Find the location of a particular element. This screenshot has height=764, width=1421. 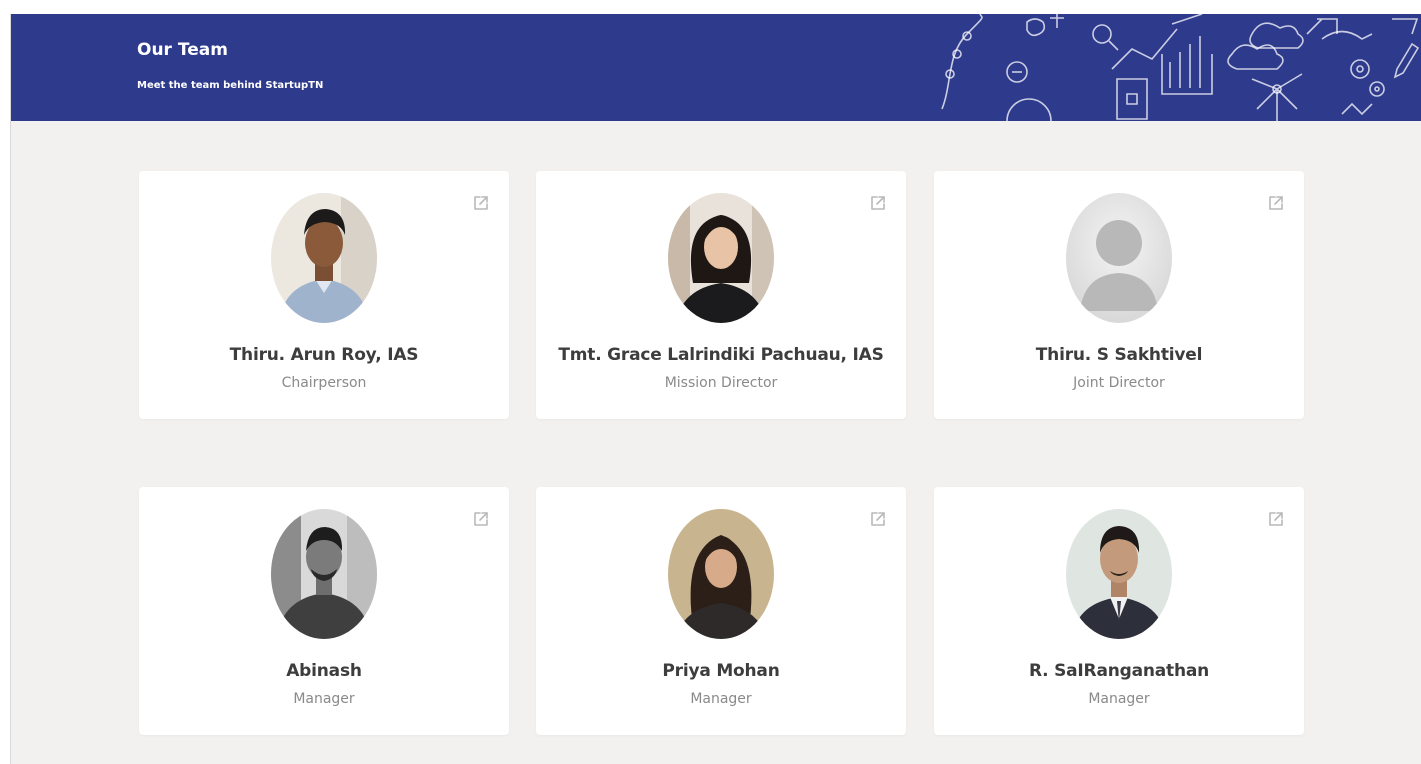

team-card-sairanganathan: R. SaIRanganathan Manager is located at coordinates (1119, 611).